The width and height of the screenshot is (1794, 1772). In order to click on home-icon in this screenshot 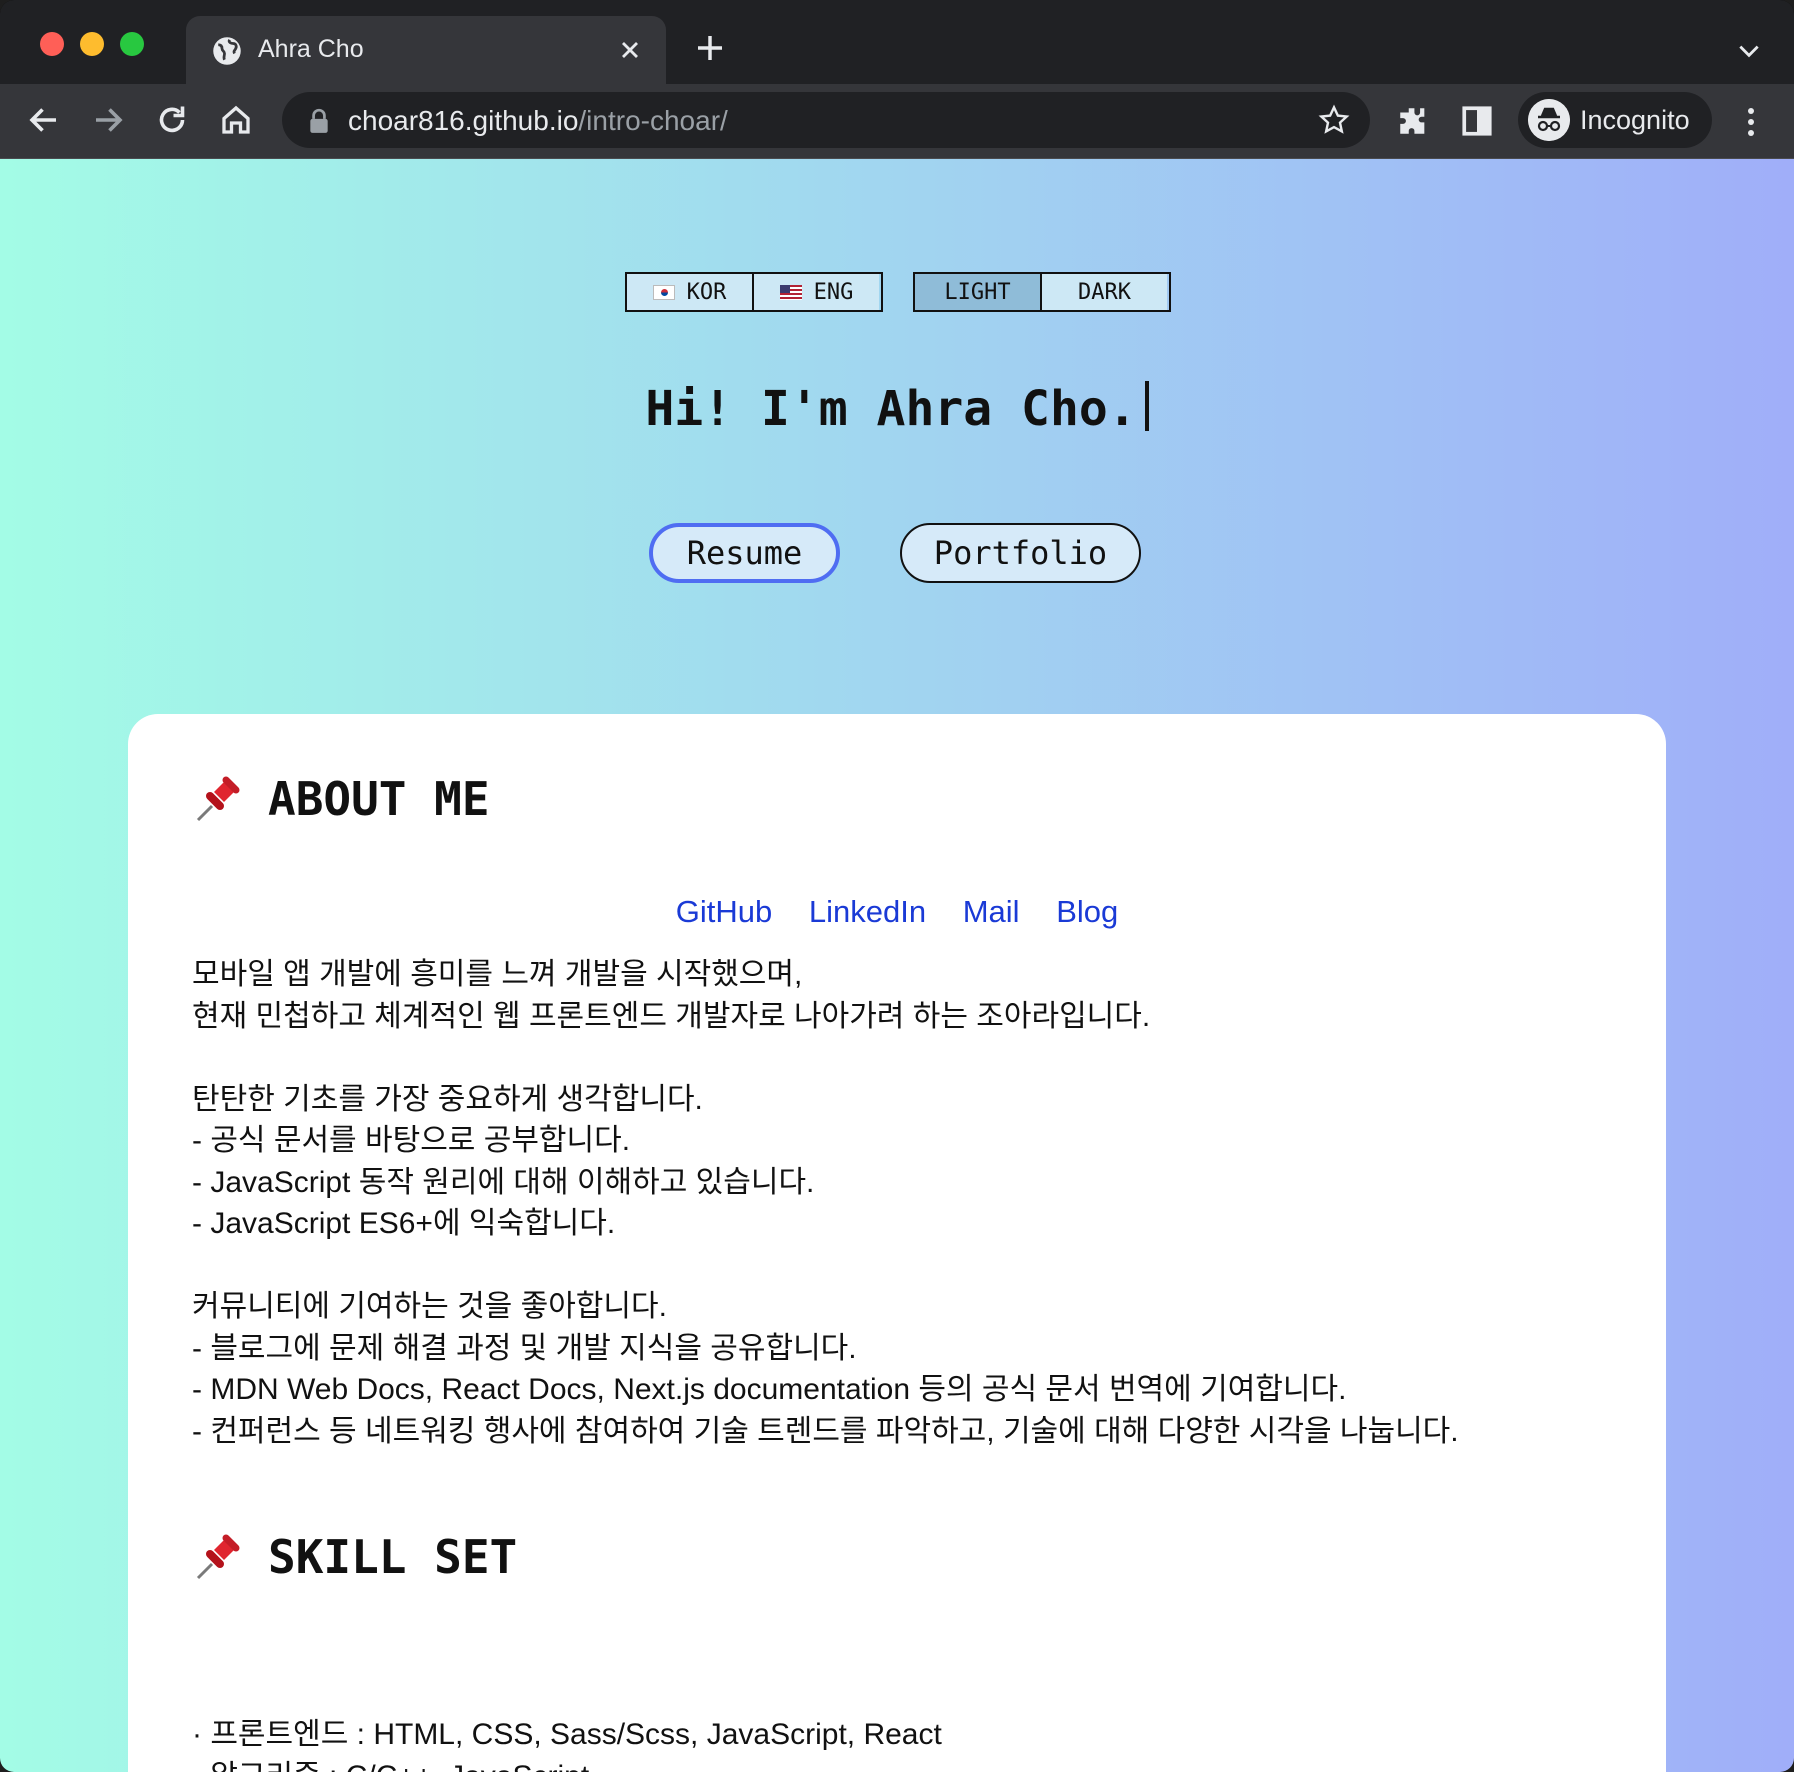, I will do `click(236, 120)`.